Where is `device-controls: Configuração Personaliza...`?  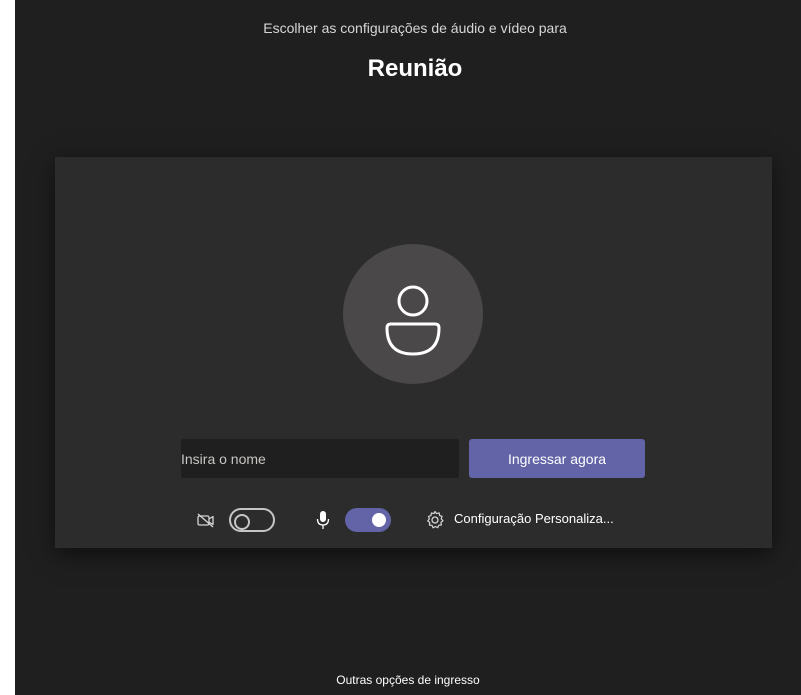
device-controls: Configuração Personaliza... is located at coordinates (413, 520).